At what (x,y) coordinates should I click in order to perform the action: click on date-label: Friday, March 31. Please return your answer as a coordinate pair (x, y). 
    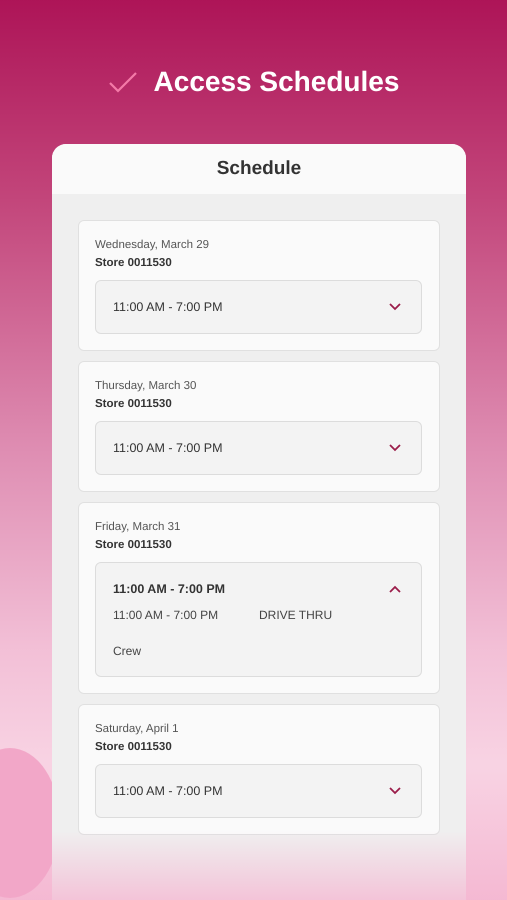
    Looking at the image, I should click on (138, 527).